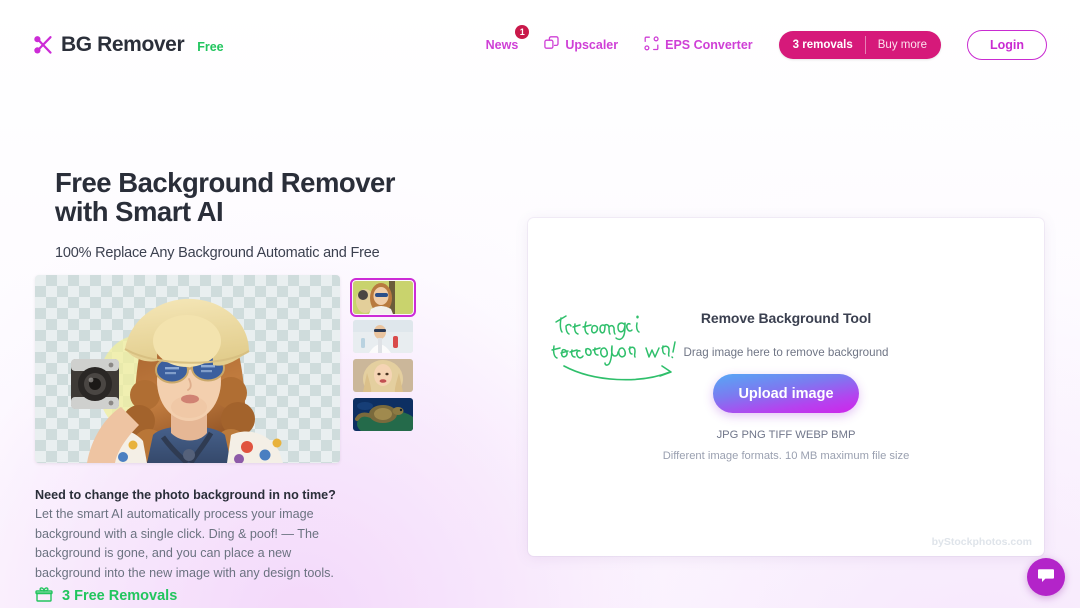 This screenshot has width=1080, height=608. What do you see at coordinates (651, 45) in the screenshot?
I see `eps-convert-icon` at bounding box center [651, 45].